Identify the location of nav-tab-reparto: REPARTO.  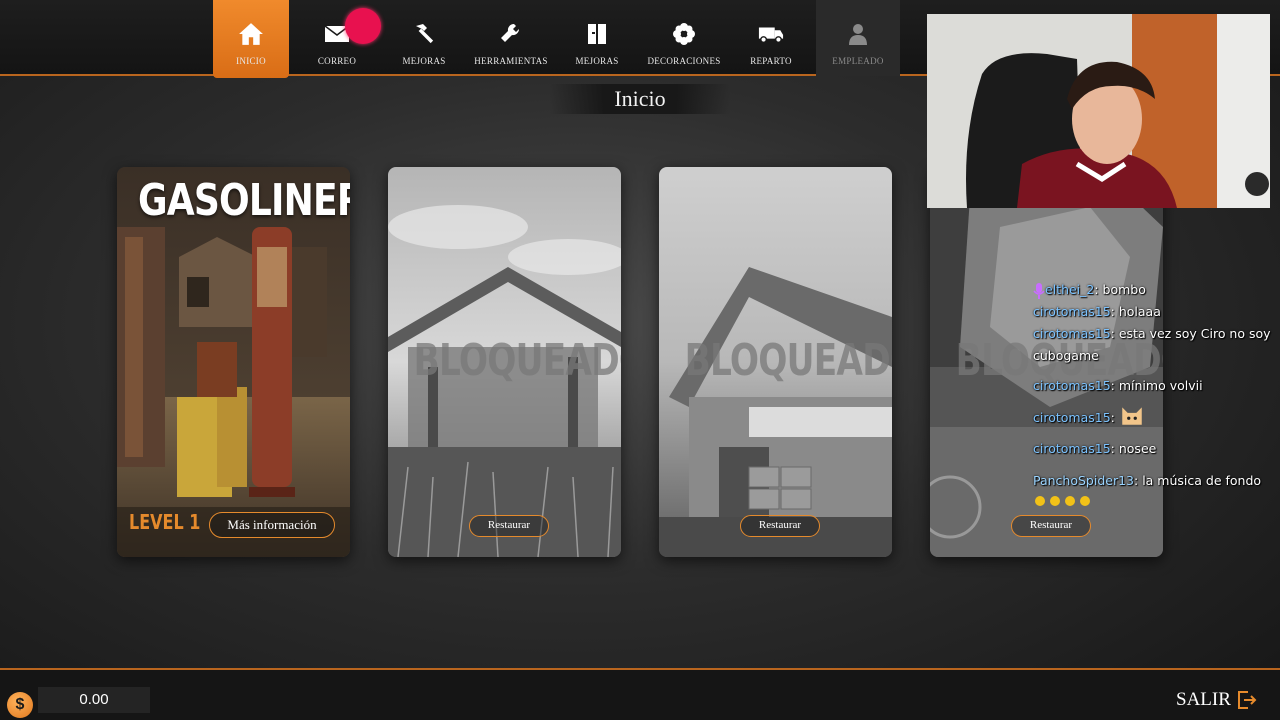
(771, 38).